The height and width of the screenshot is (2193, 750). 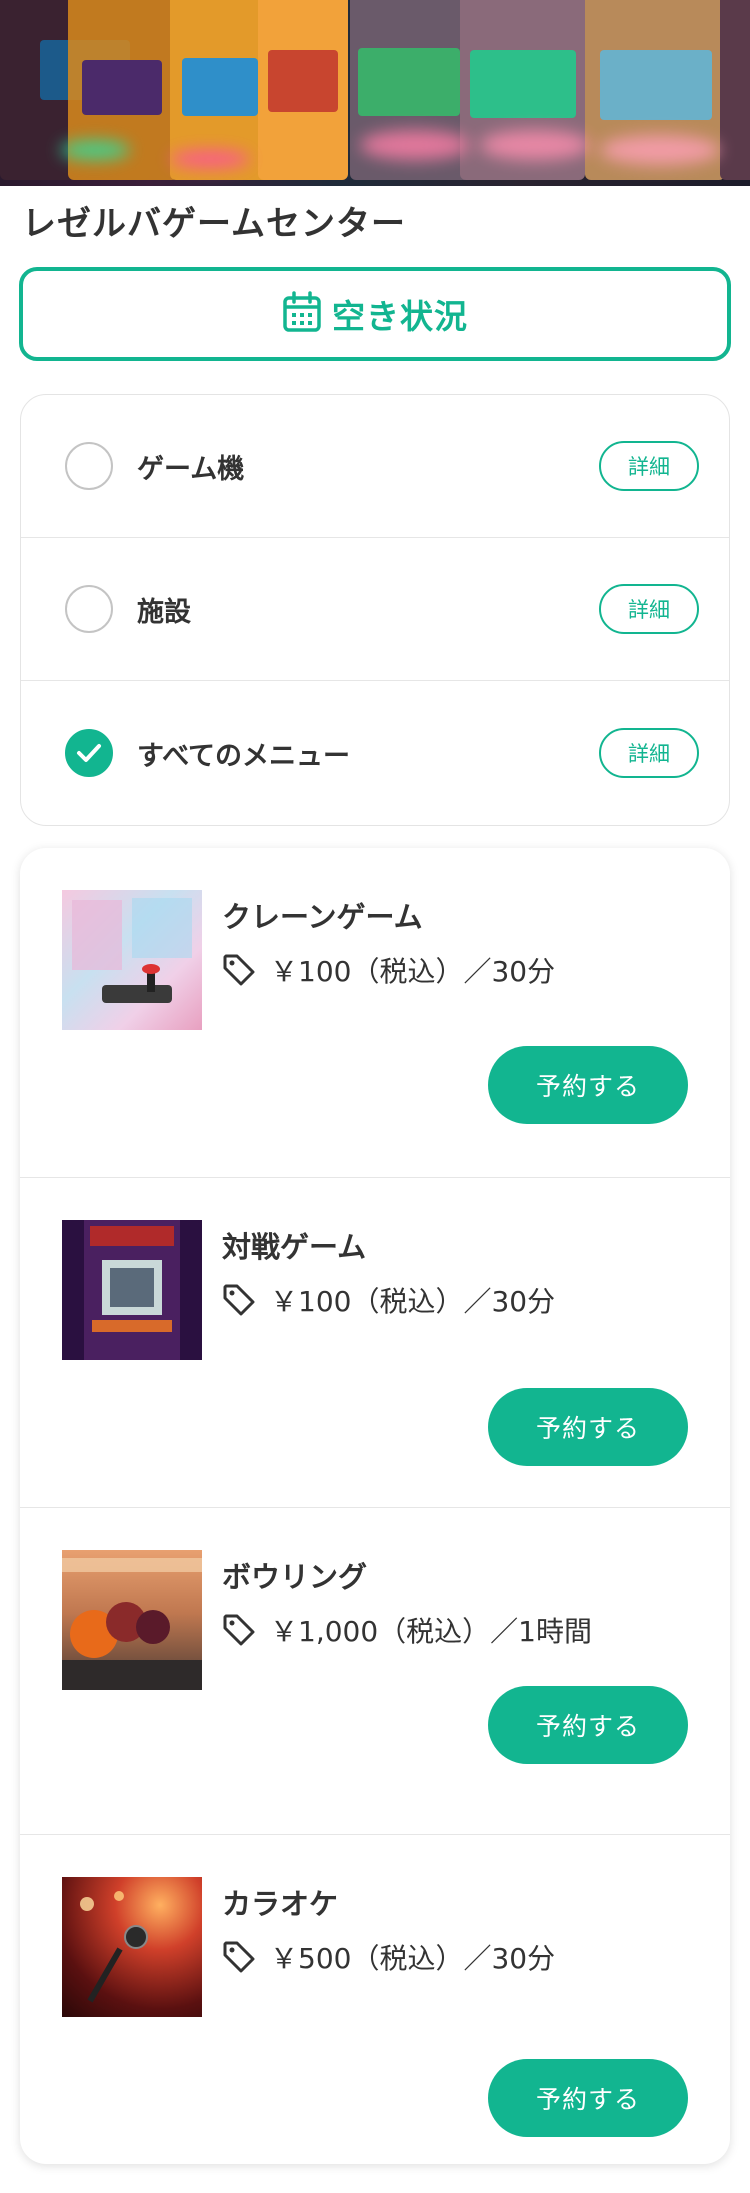 What do you see at coordinates (214, 224) in the screenshot?
I see `page-title: レゼルバゲームセンター` at bounding box center [214, 224].